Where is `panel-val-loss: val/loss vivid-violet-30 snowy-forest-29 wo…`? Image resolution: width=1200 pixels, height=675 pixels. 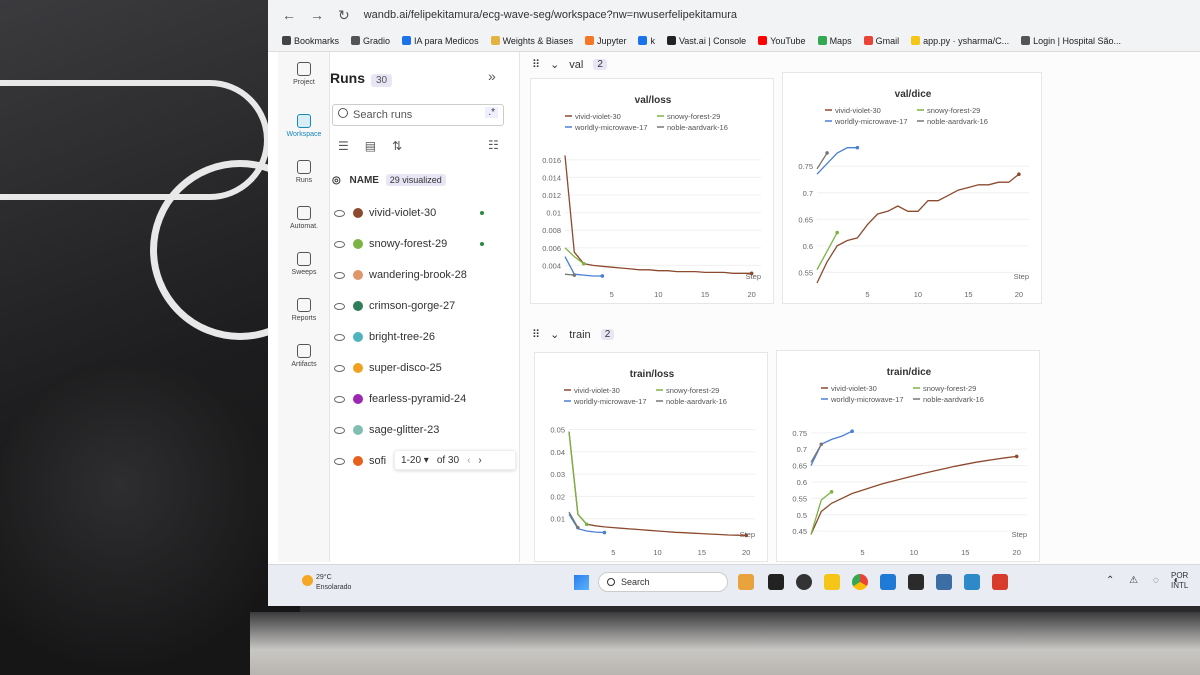
panel-val-loss: val/loss vivid-violet-30 snowy-forest-29 wo… is located at coordinates (652, 191).